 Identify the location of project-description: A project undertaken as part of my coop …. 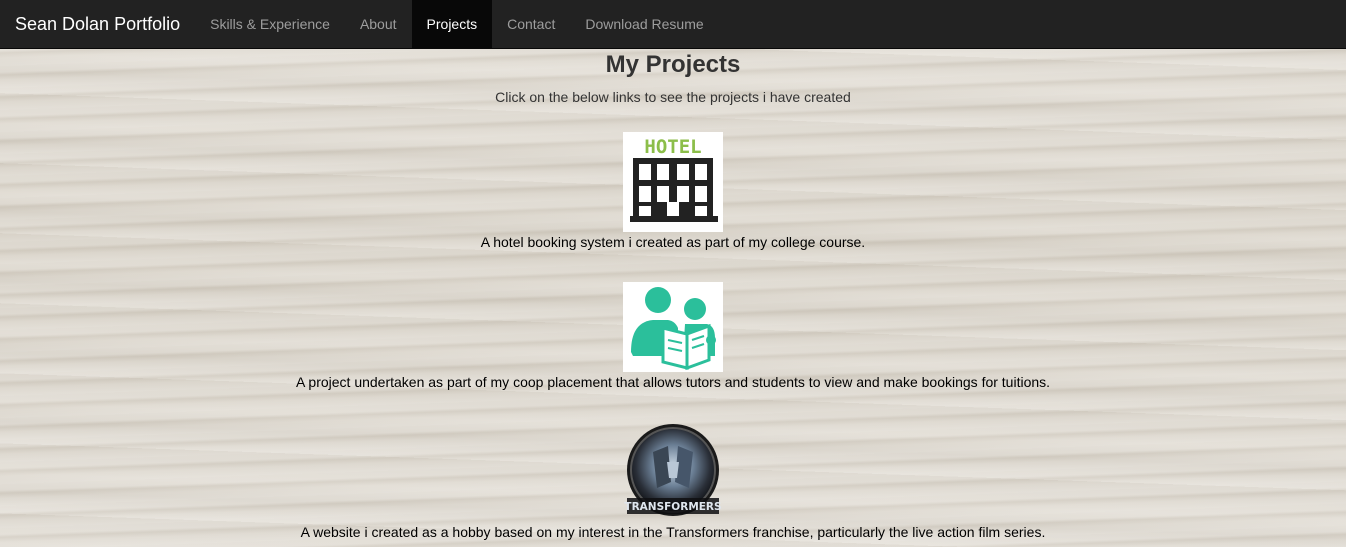
(673, 382).